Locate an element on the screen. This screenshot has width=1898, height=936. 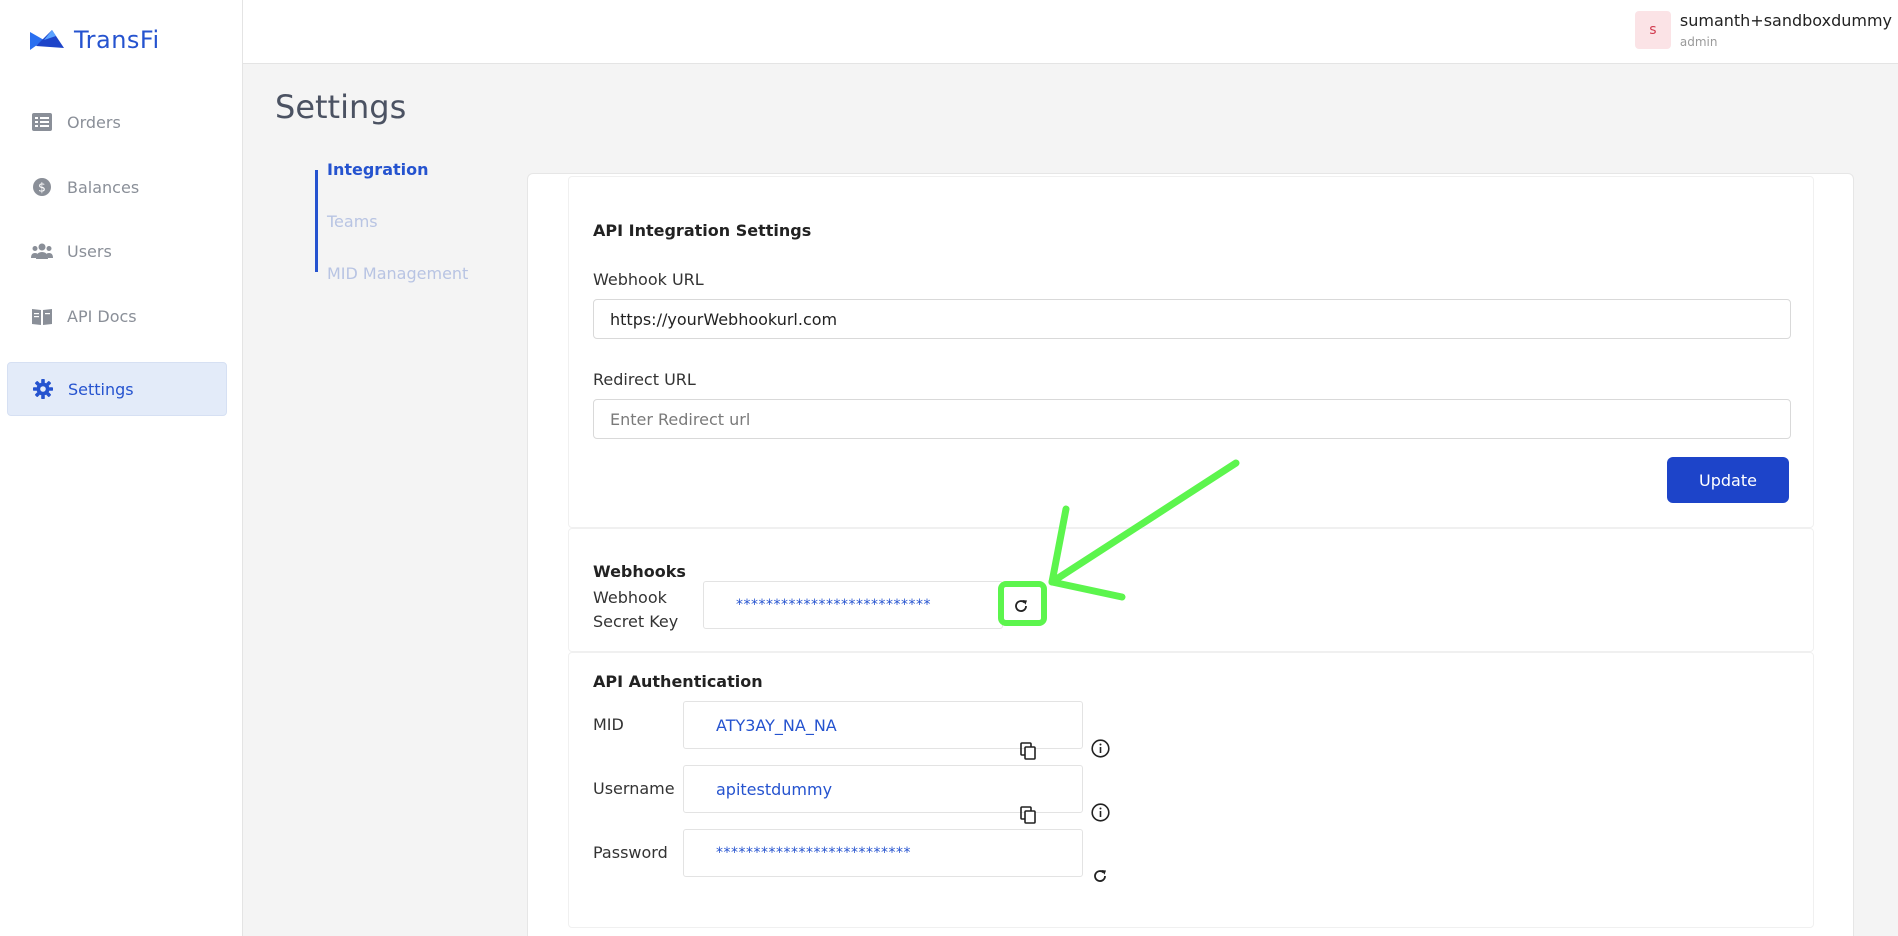
users-icon is located at coordinates (42, 251).